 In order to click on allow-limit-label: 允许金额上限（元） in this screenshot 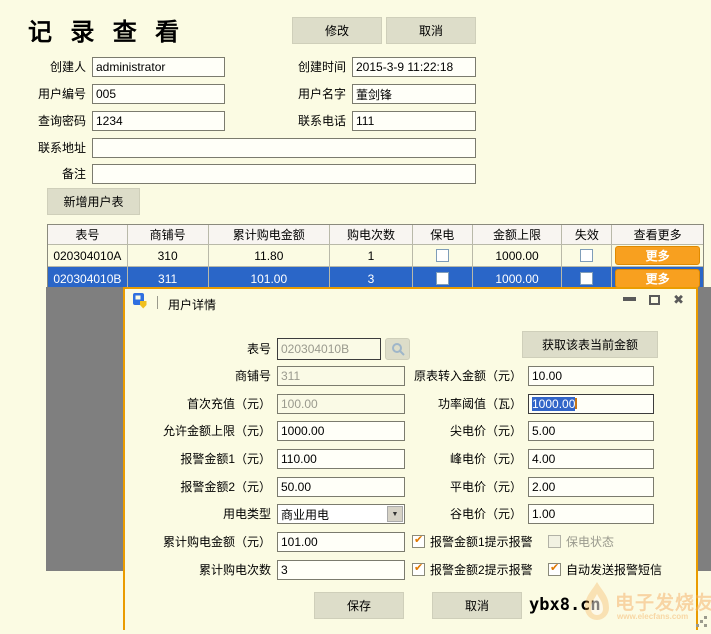, I will do `click(216, 431)`.